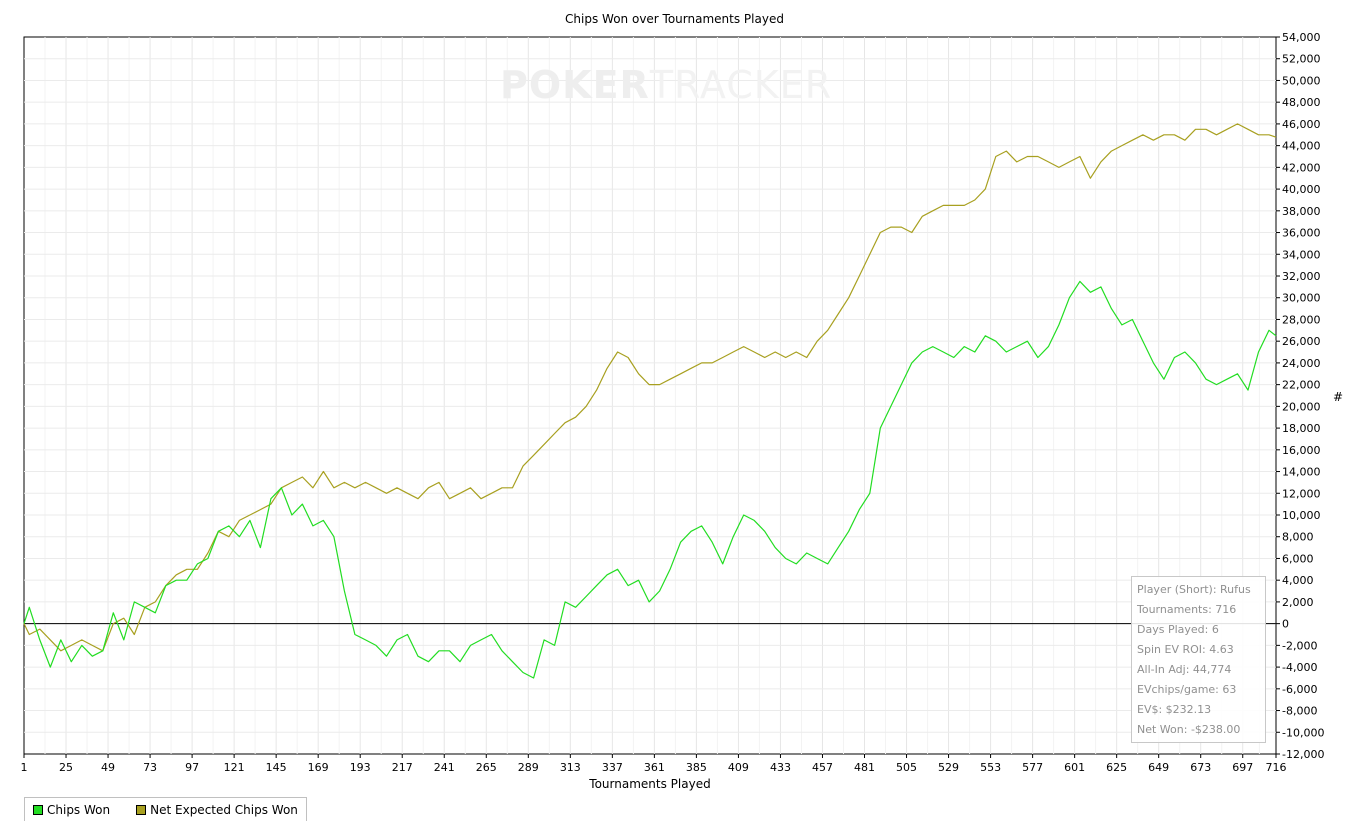 Image resolution: width=1349 pixels, height=822 pixels. Describe the element at coordinates (1301, 211) in the screenshot. I see `y-tick-label: 38,000` at that location.